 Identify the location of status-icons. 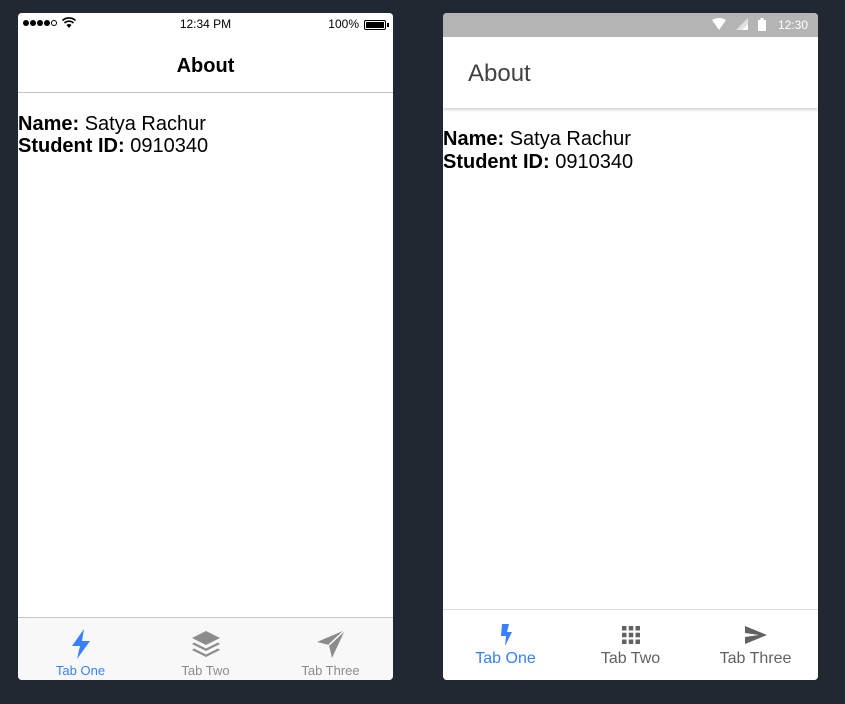
(739, 24).